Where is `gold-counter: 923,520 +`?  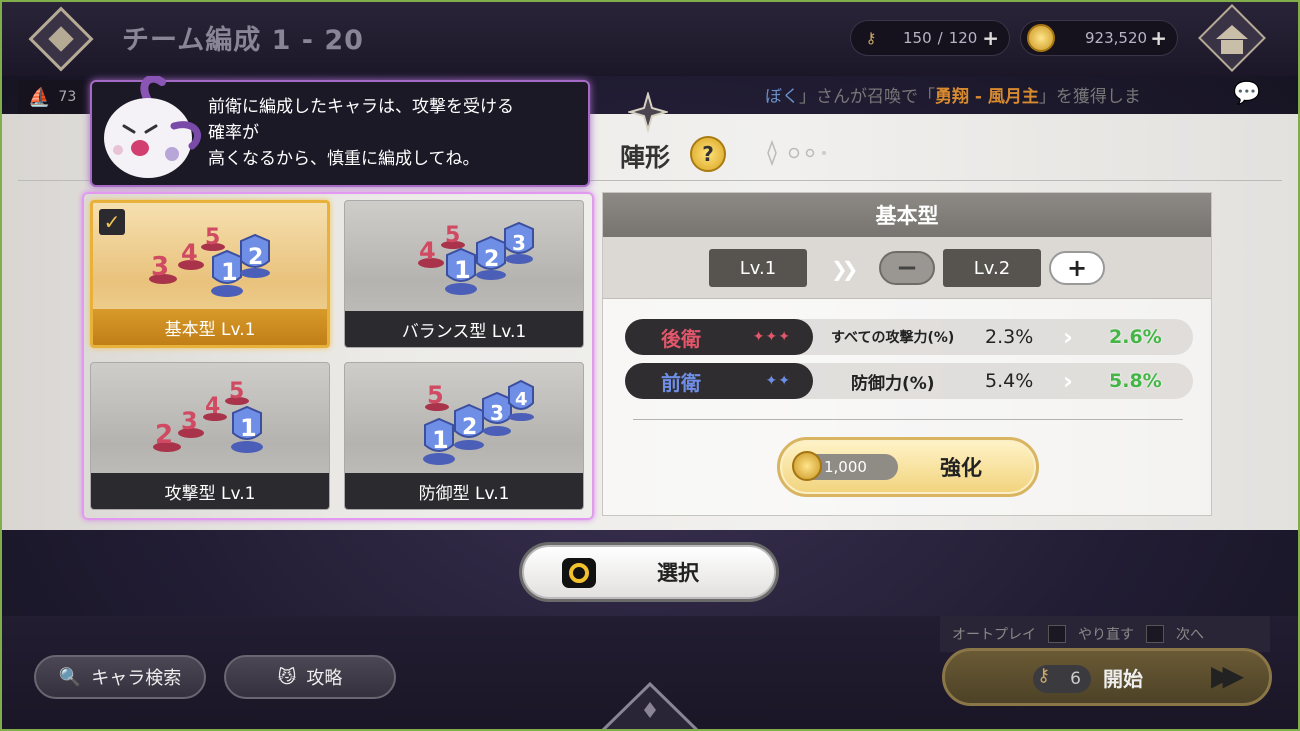 gold-counter: 923,520 + is located at coordinates (1099, 38).